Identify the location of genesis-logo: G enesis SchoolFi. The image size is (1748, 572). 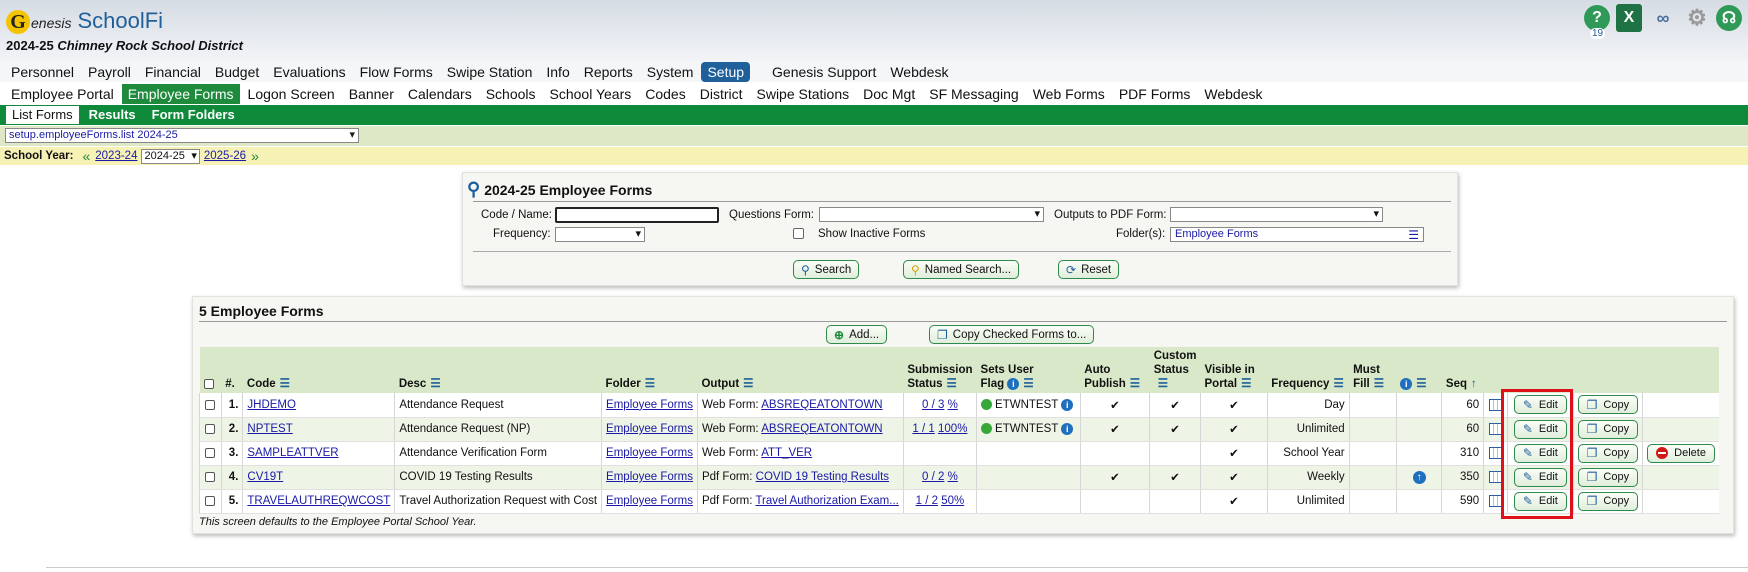
(84, 21).